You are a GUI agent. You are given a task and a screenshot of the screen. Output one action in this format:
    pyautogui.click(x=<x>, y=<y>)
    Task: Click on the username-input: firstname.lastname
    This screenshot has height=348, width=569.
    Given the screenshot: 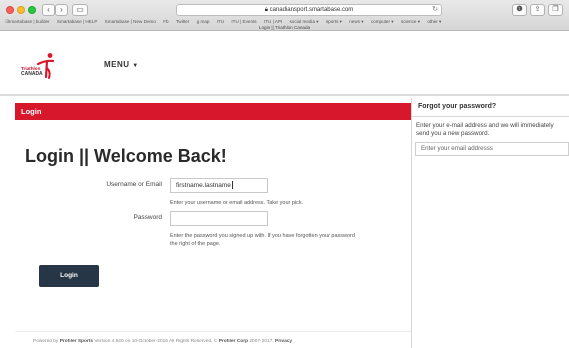 What is the action you would take?
    pyautogui.click(x=219, y=185)
    